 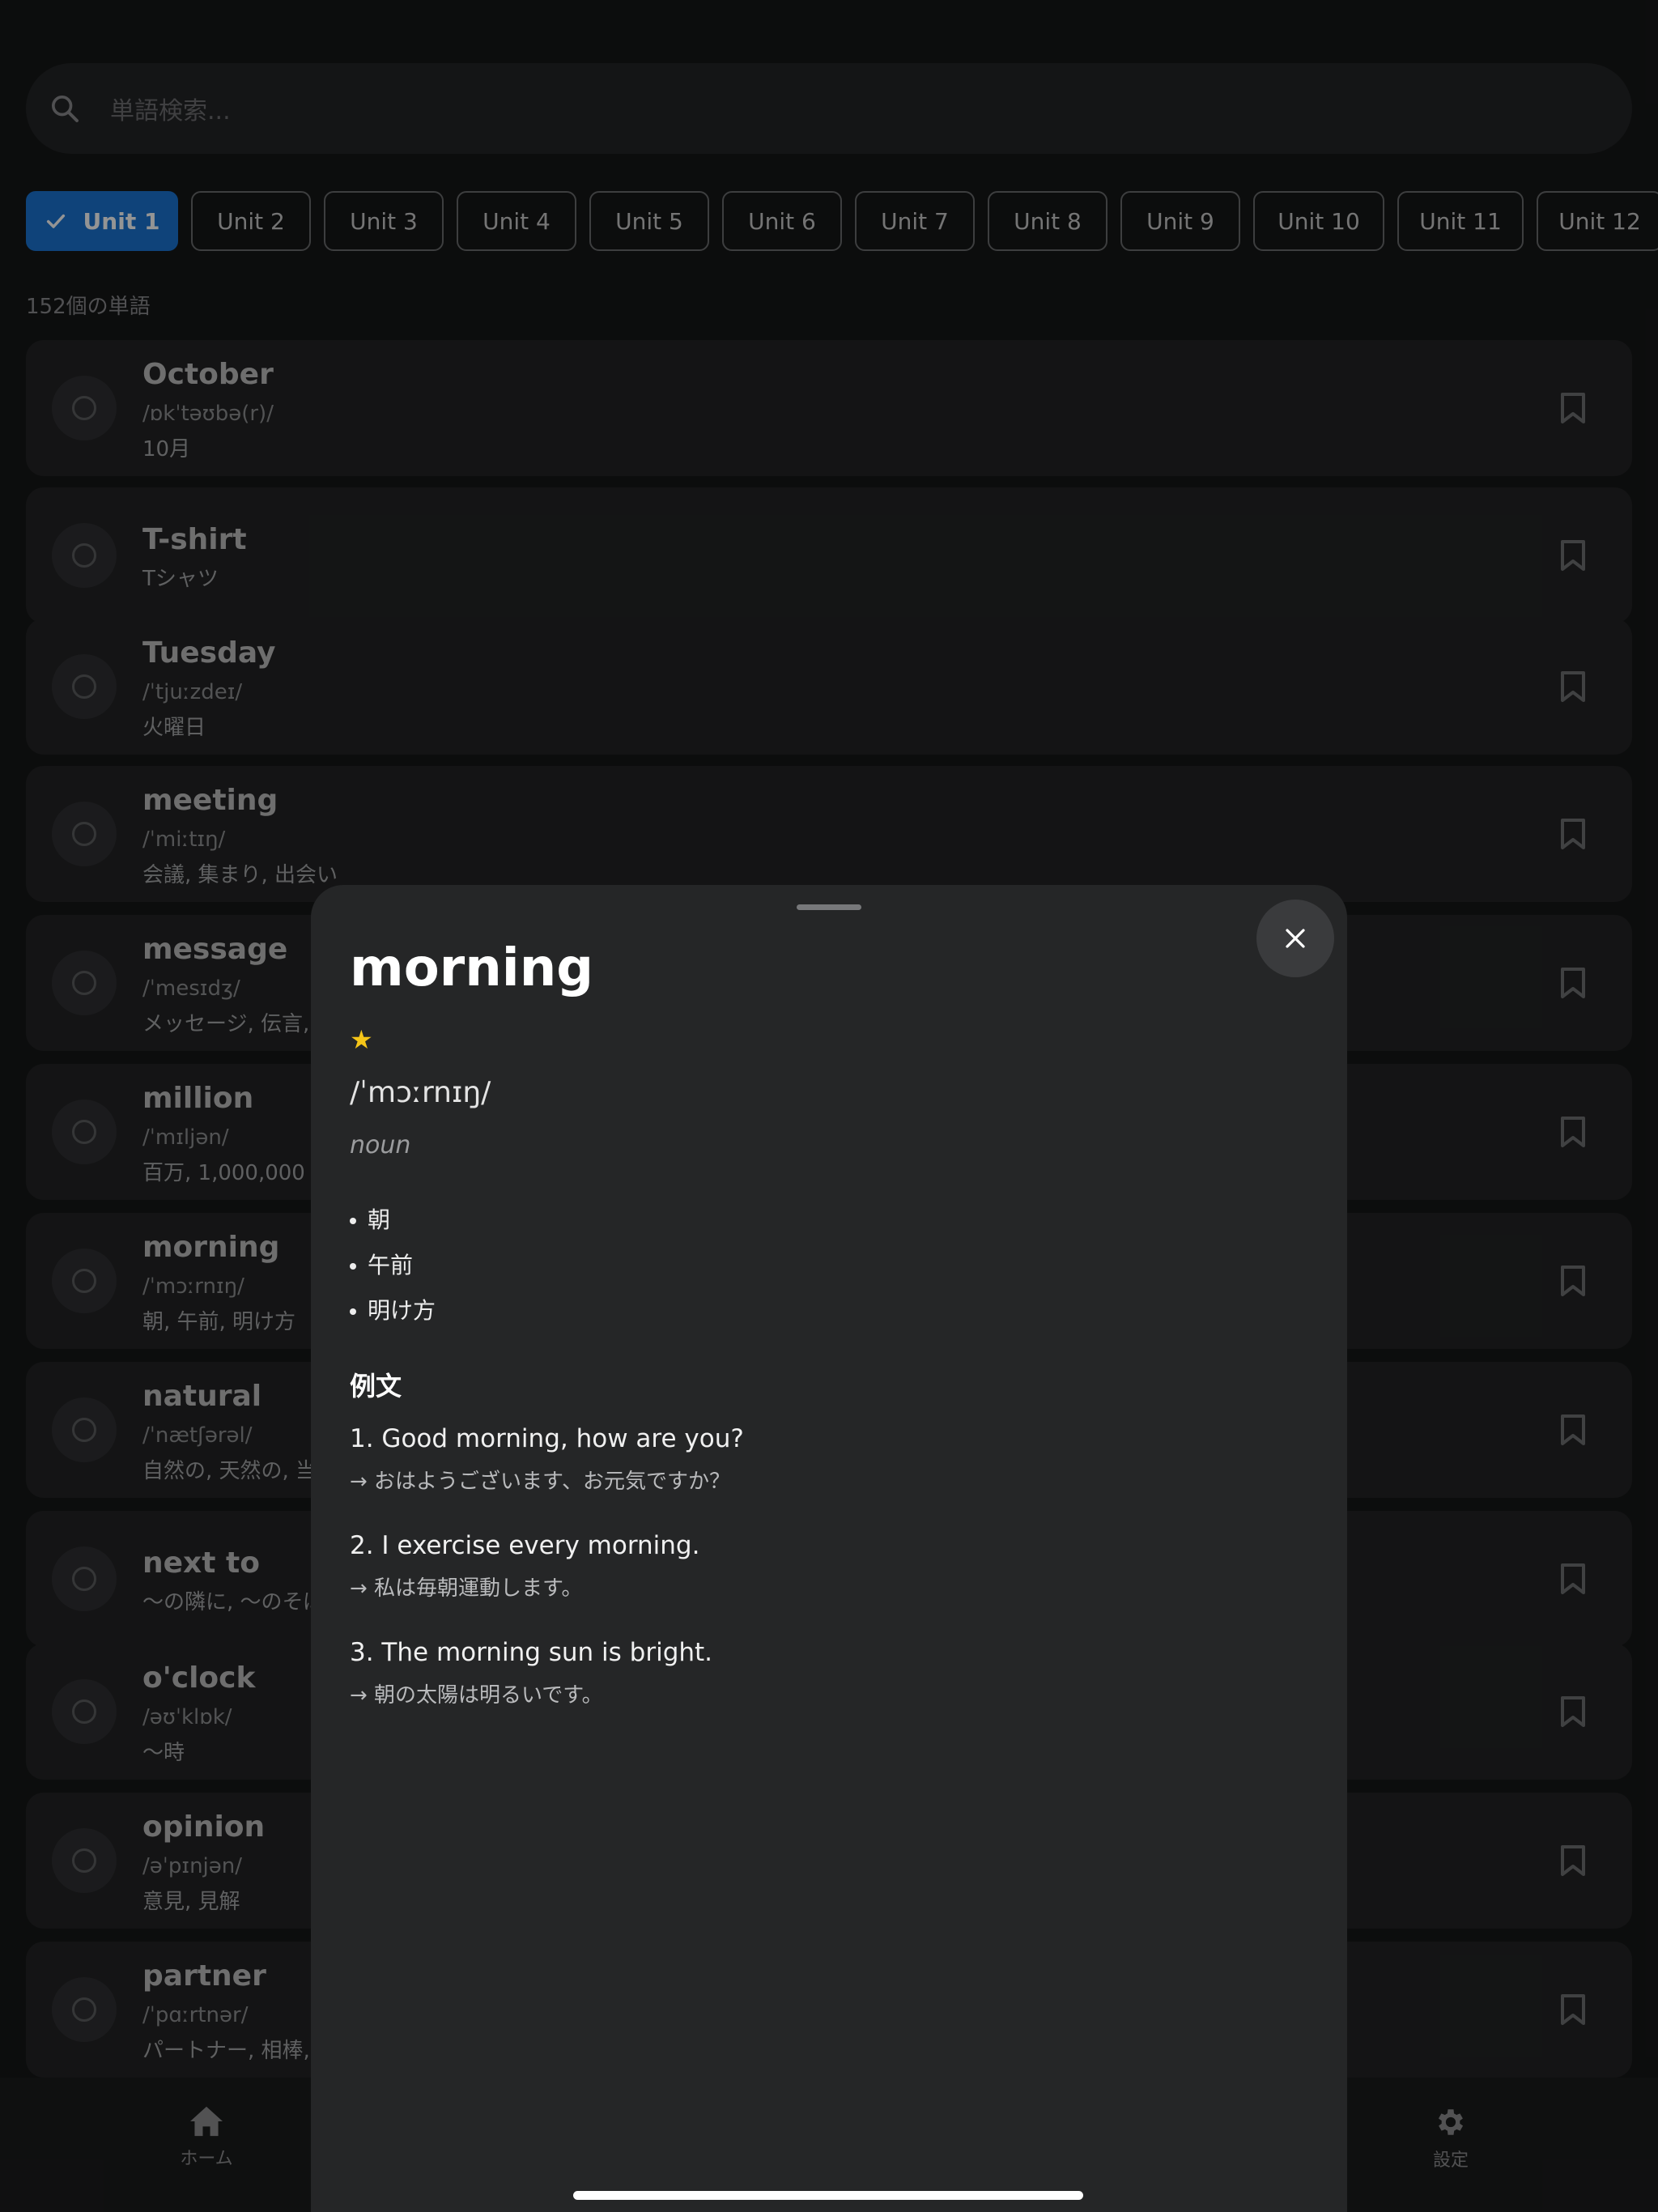 What do you see at coordinates (379, 1220) in the screenshot?
I see `definition-text: 朝` at bounding box center [379, 1220].